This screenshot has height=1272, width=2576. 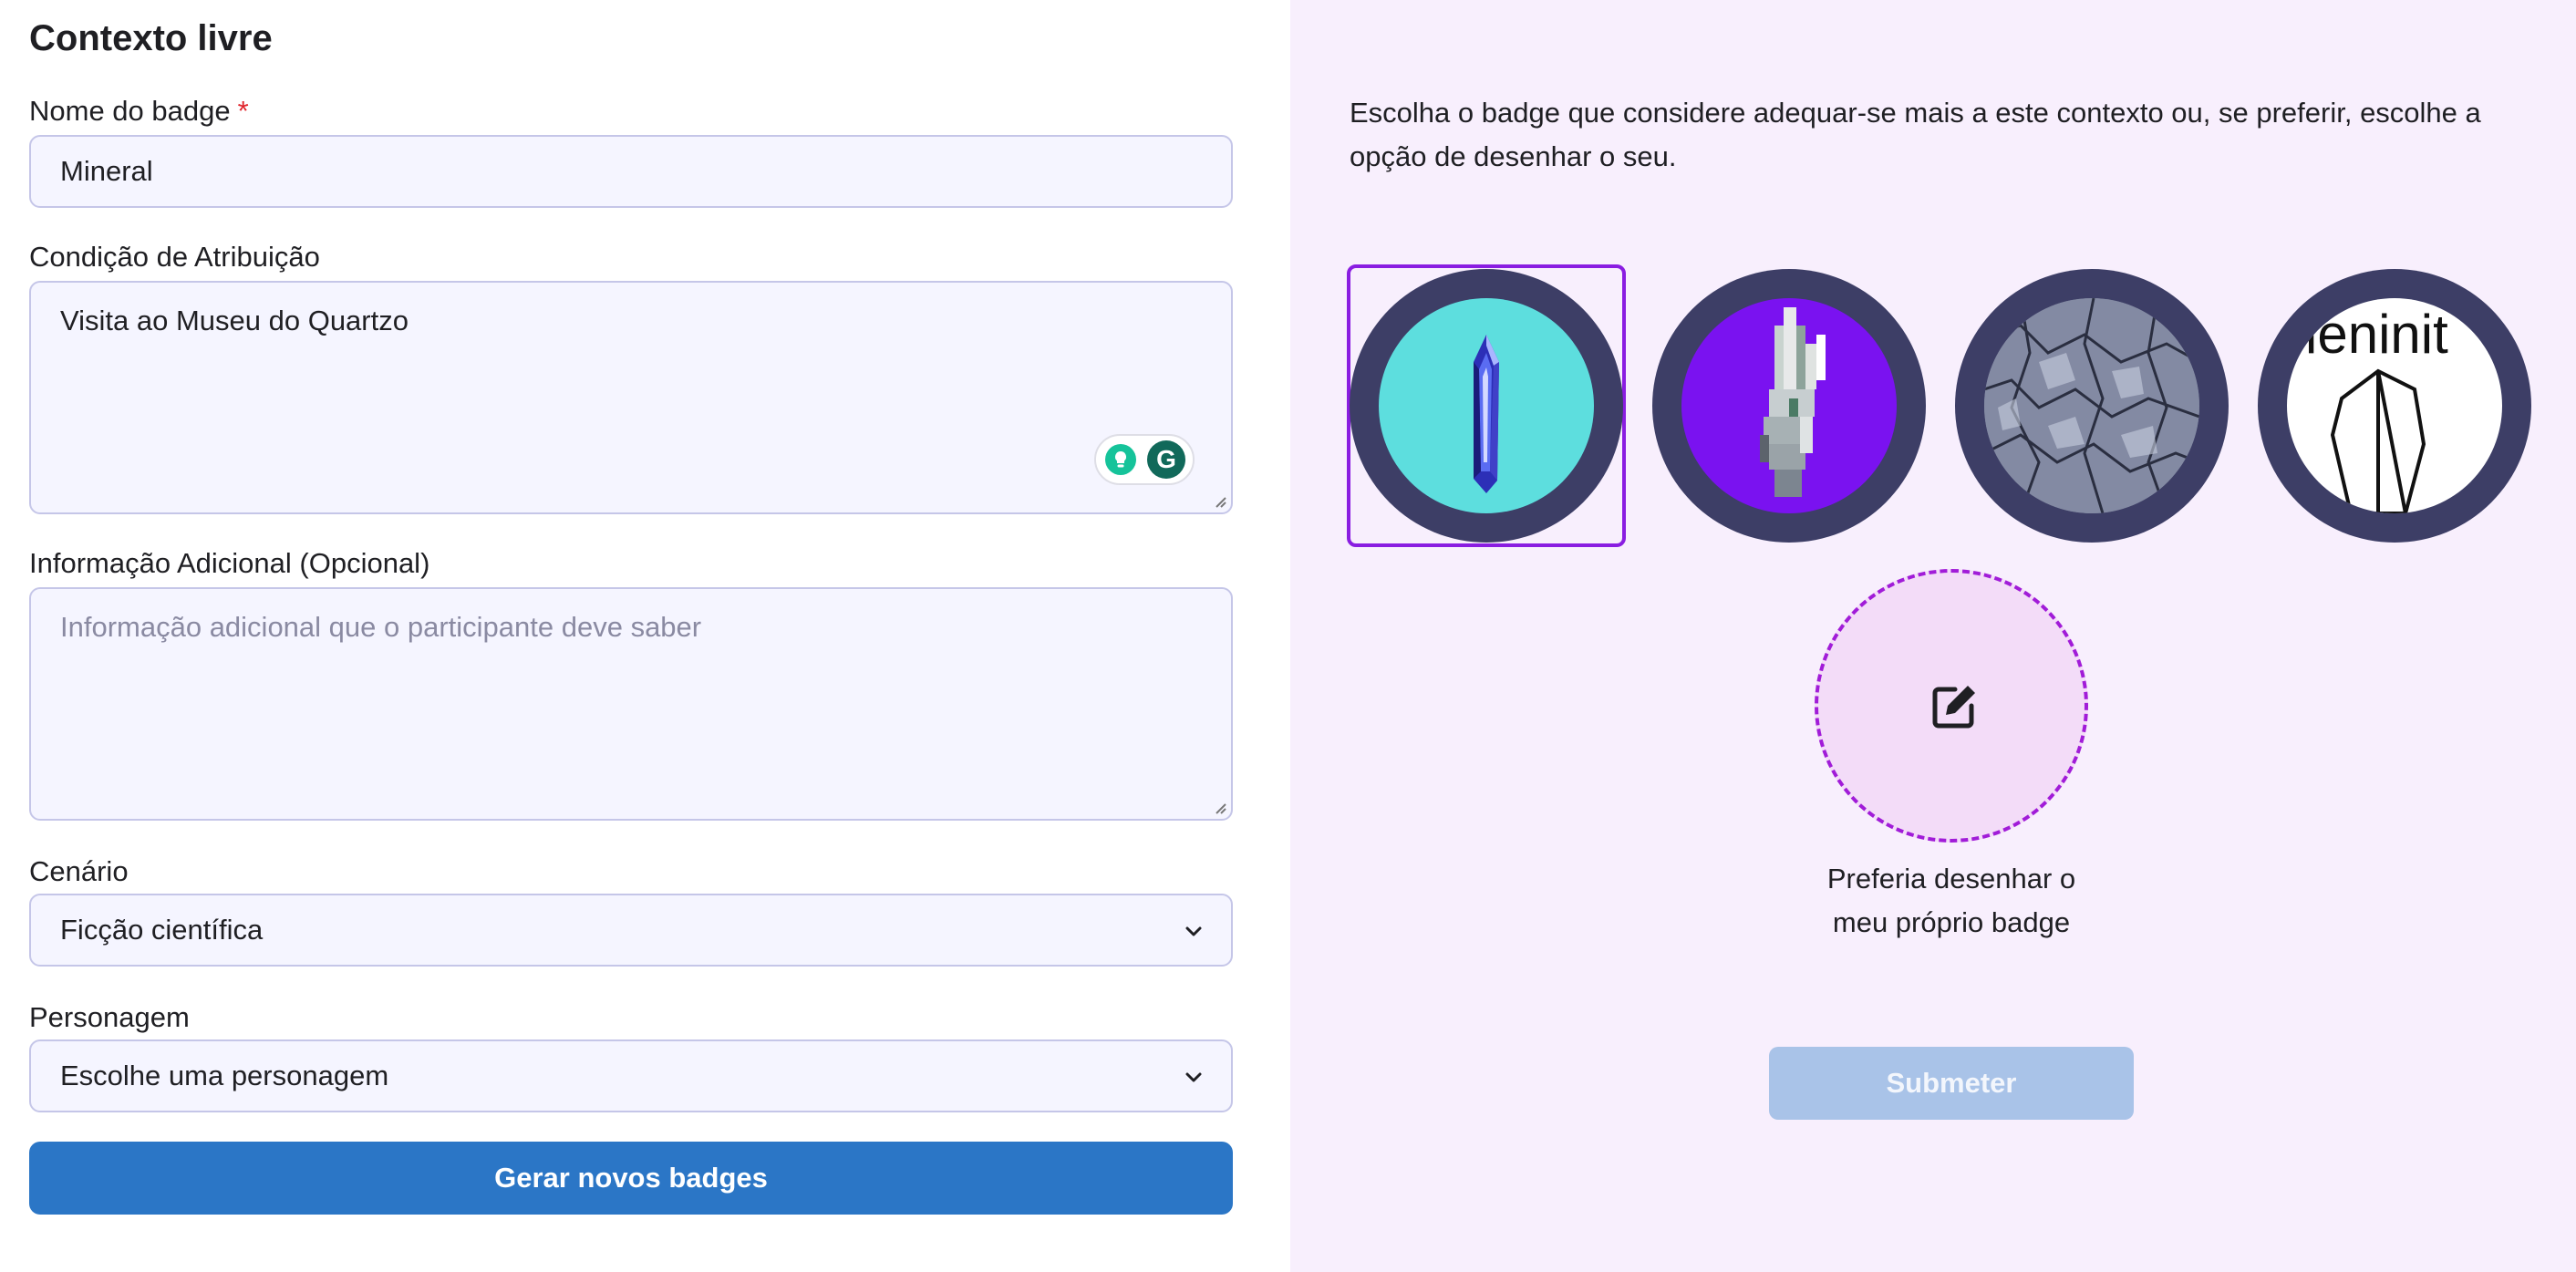 I want to click on quartz-texture-image, so click(x=2091, y=405).